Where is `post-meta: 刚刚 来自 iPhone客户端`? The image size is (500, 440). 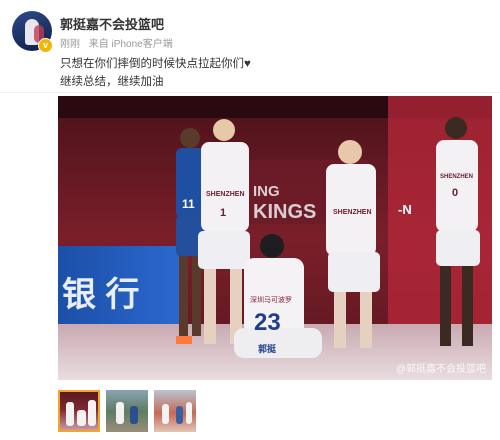 post-meta: 刚刚 来自 iPhone客户端 is located at coordinates (119, 42).